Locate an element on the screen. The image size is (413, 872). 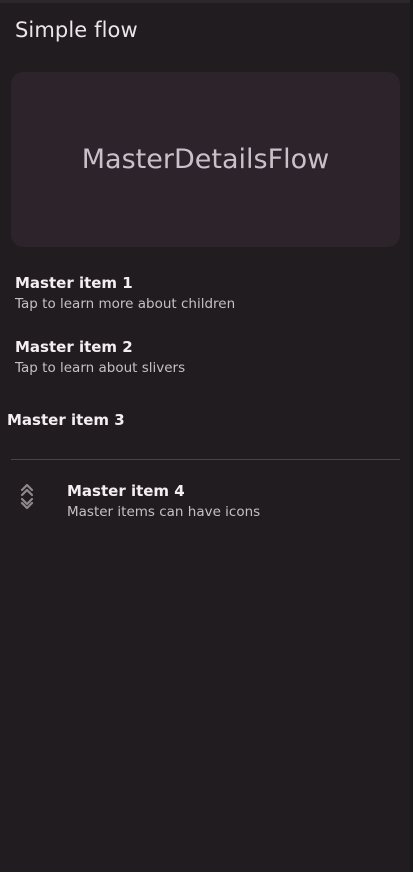
list-item-title: Master item 4 is located at coordinates (126, 491).